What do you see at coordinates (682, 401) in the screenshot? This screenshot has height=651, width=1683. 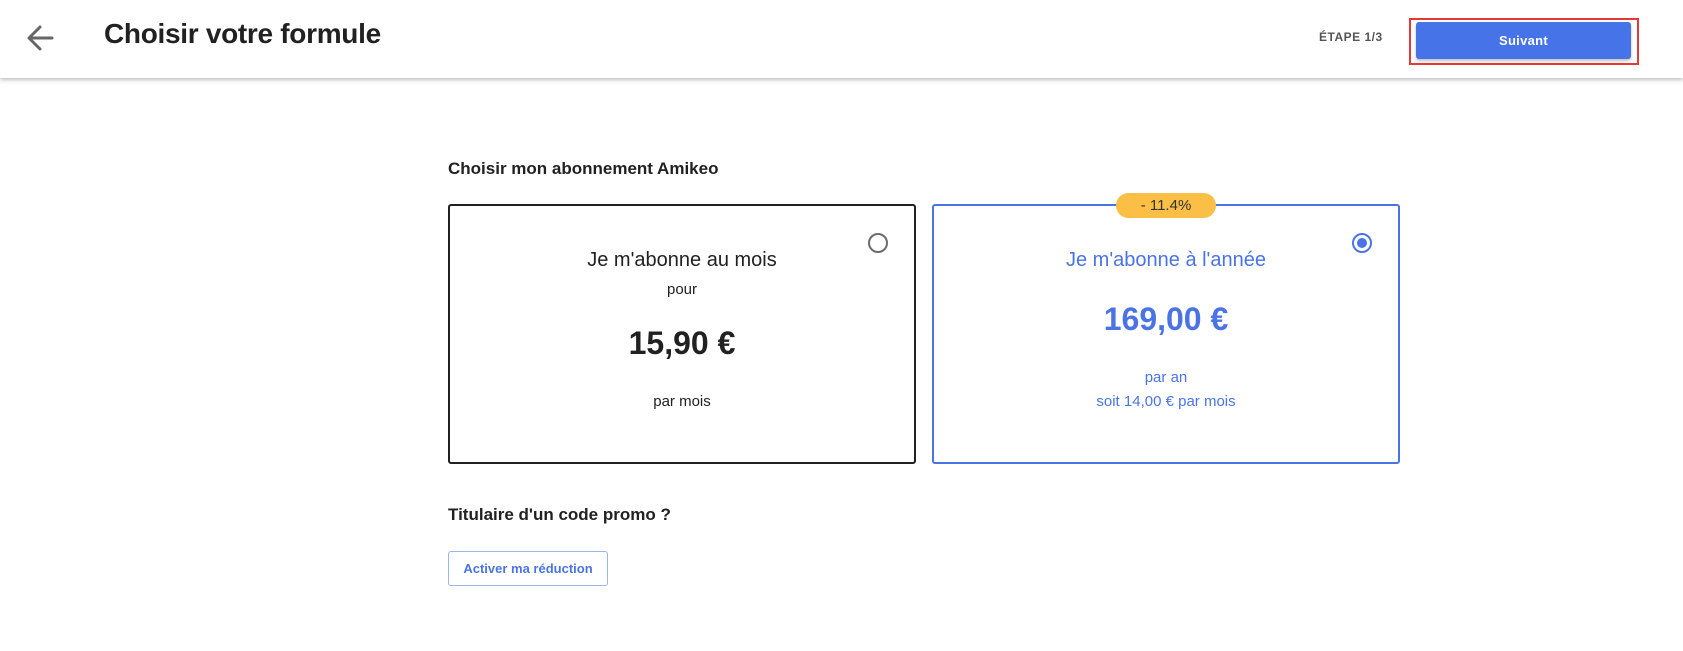 I see `plan-period-monthly: par mois` at bounding box center [682, 401].